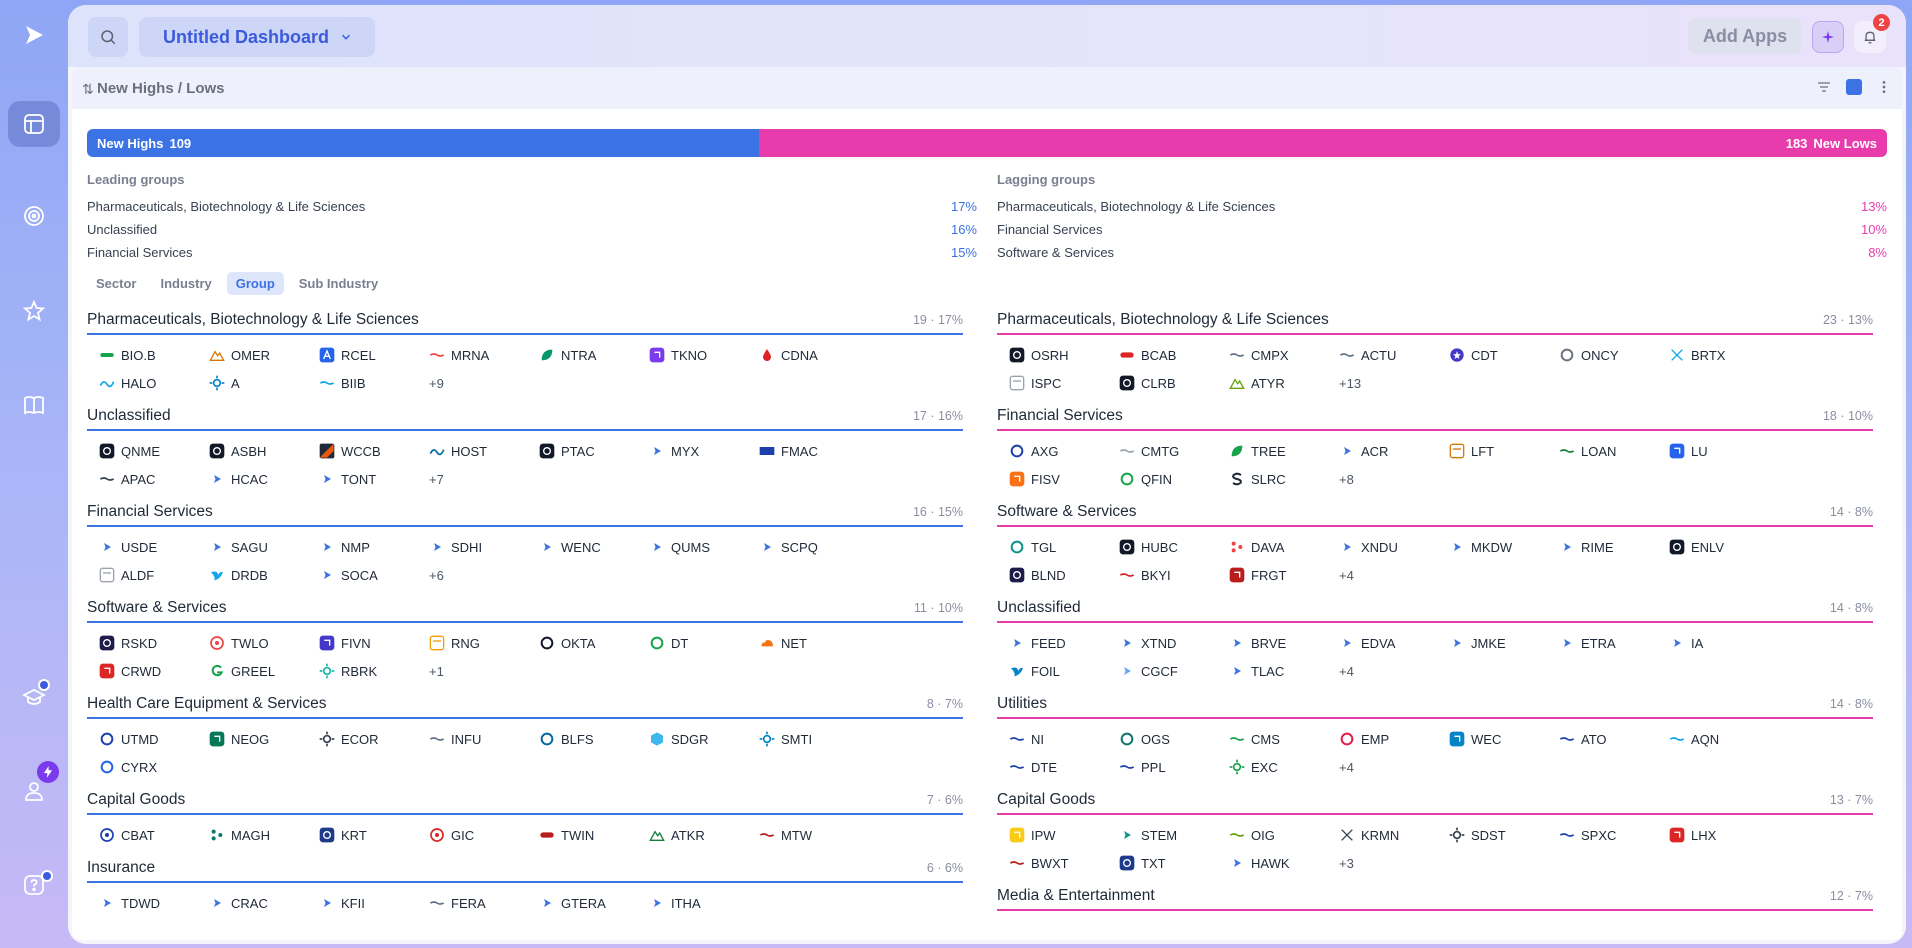  I want to click on ticker-chip: FEED, so click(1064, 643).